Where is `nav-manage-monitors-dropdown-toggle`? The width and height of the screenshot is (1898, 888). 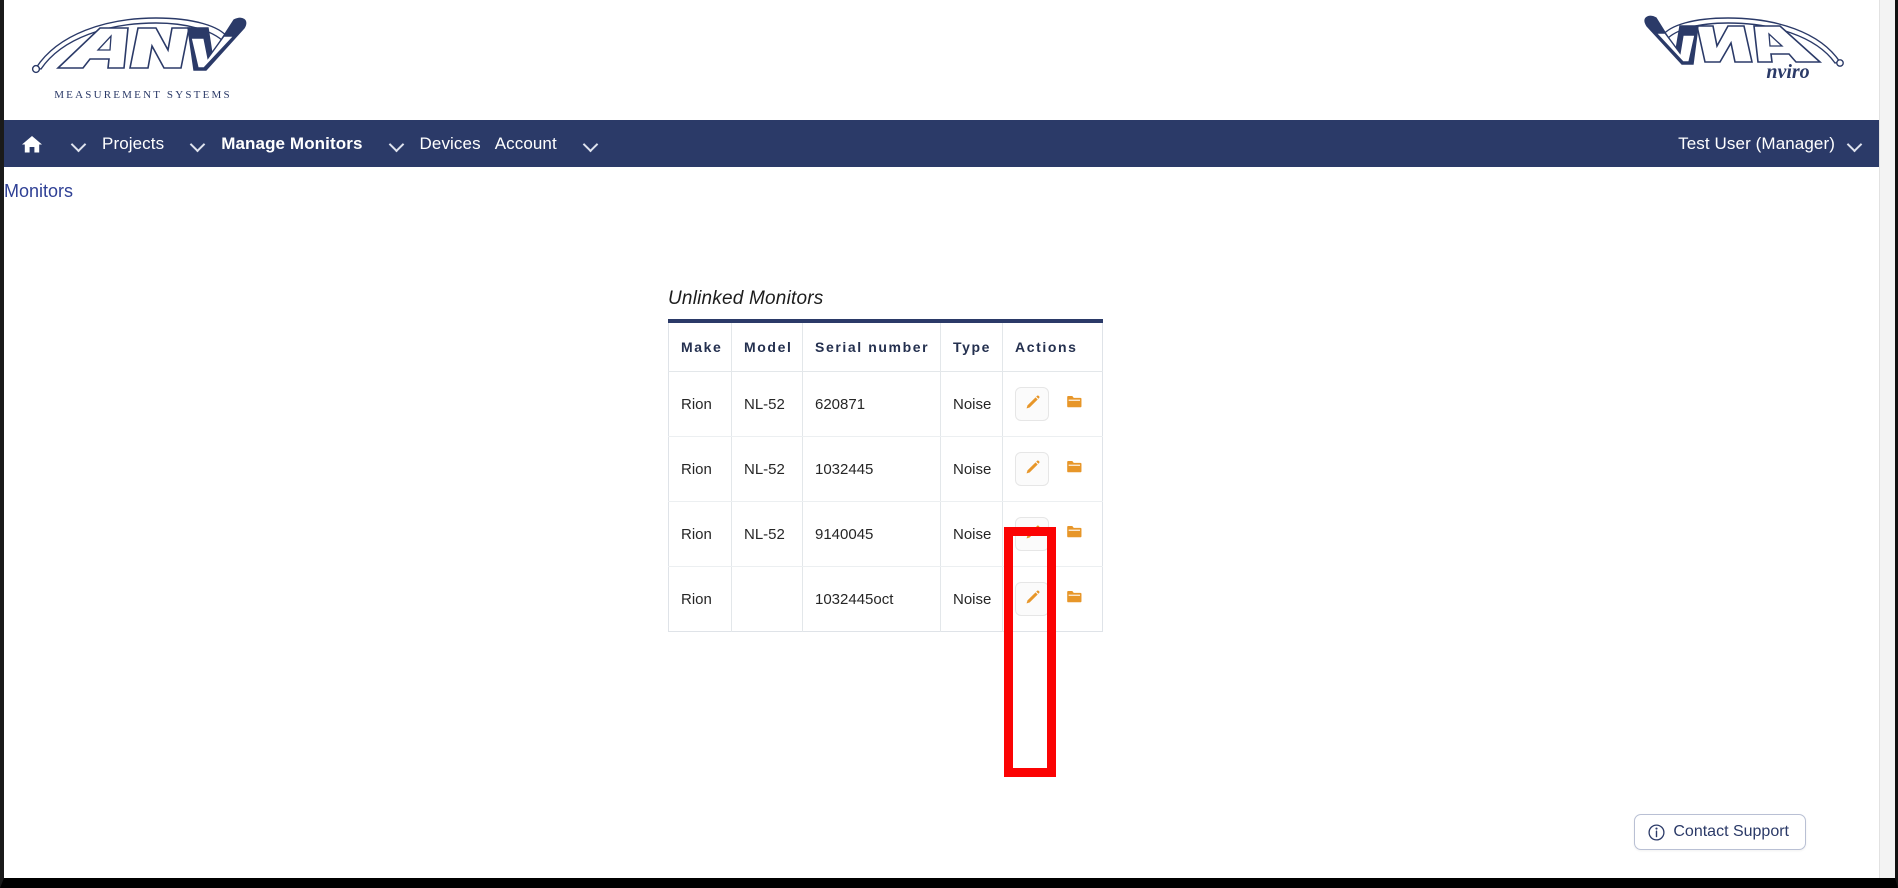
nav-manage-monitors-dropdown-toggle is located at coordinates (391, 143).